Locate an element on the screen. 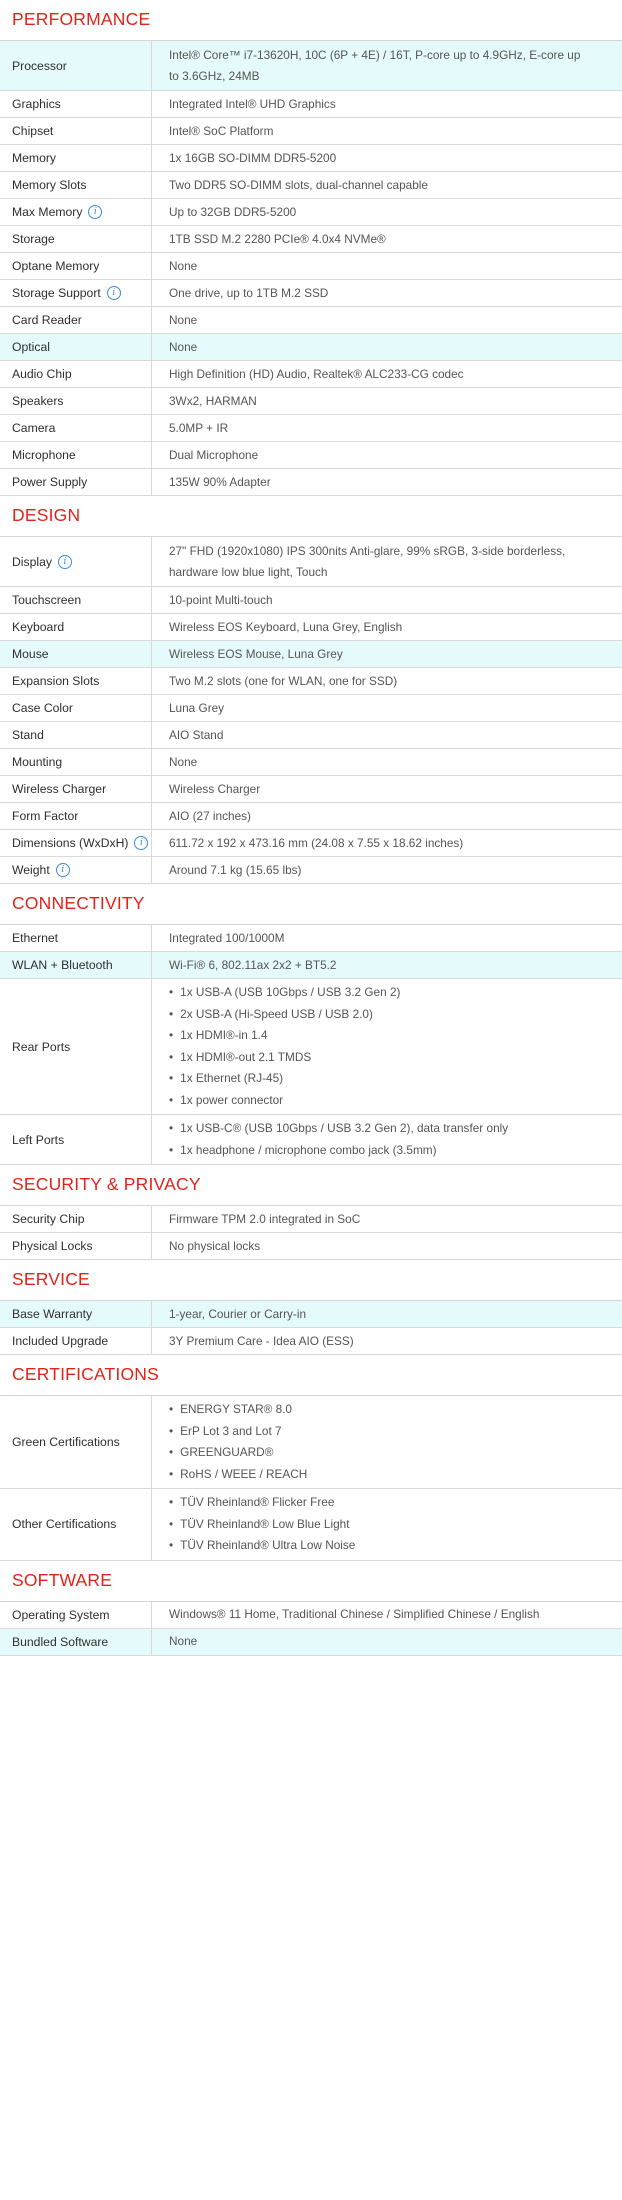 The image size is (622, 2200). spec-value: Wireless EOS Mouse, Luna Grey is located at coordinates (256, 653).